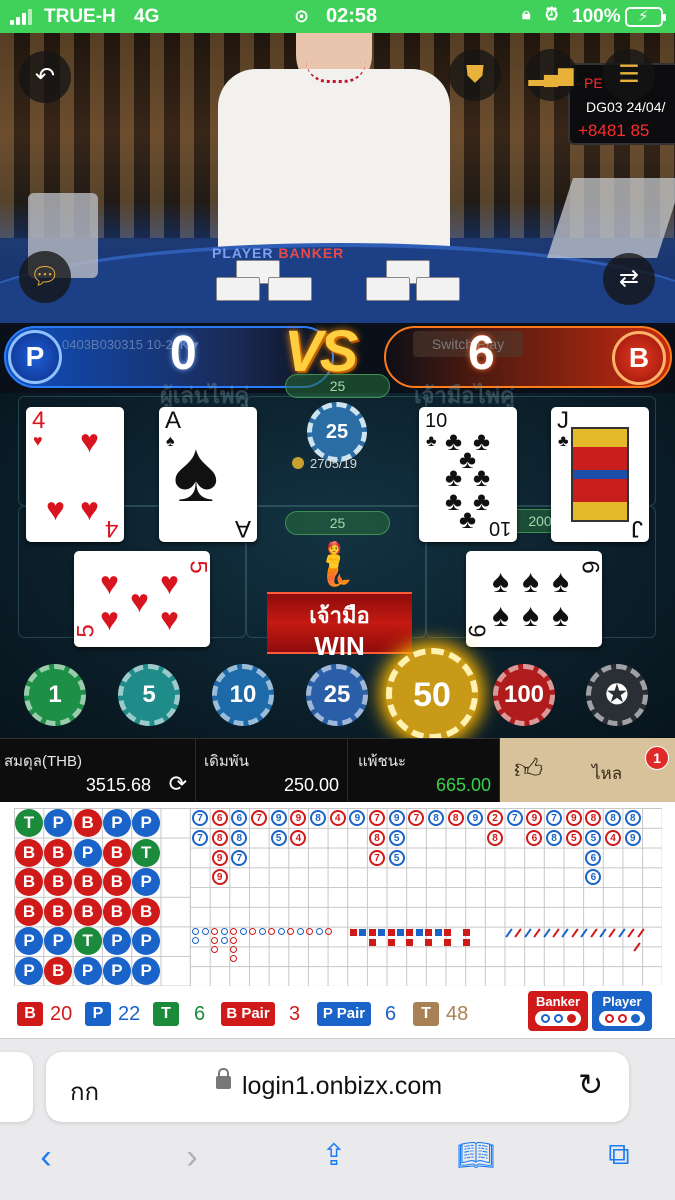  I want to click on card-rank: 10, so click(436, 421).